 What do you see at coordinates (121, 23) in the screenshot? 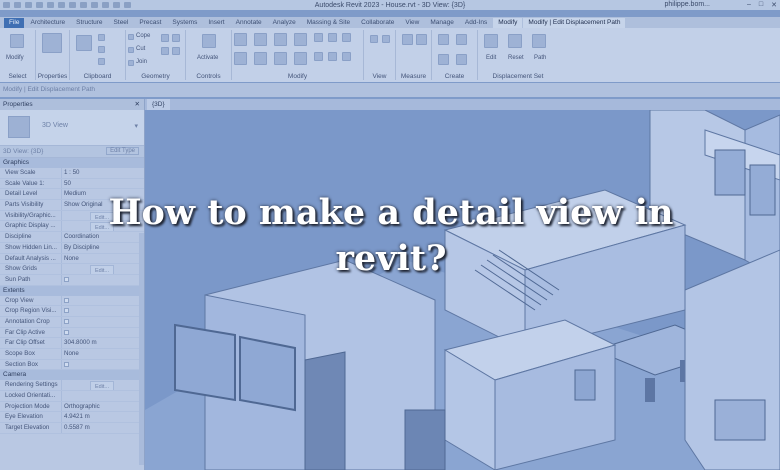
I see `tab-steel: Steel` at bounding box center [121, 23].